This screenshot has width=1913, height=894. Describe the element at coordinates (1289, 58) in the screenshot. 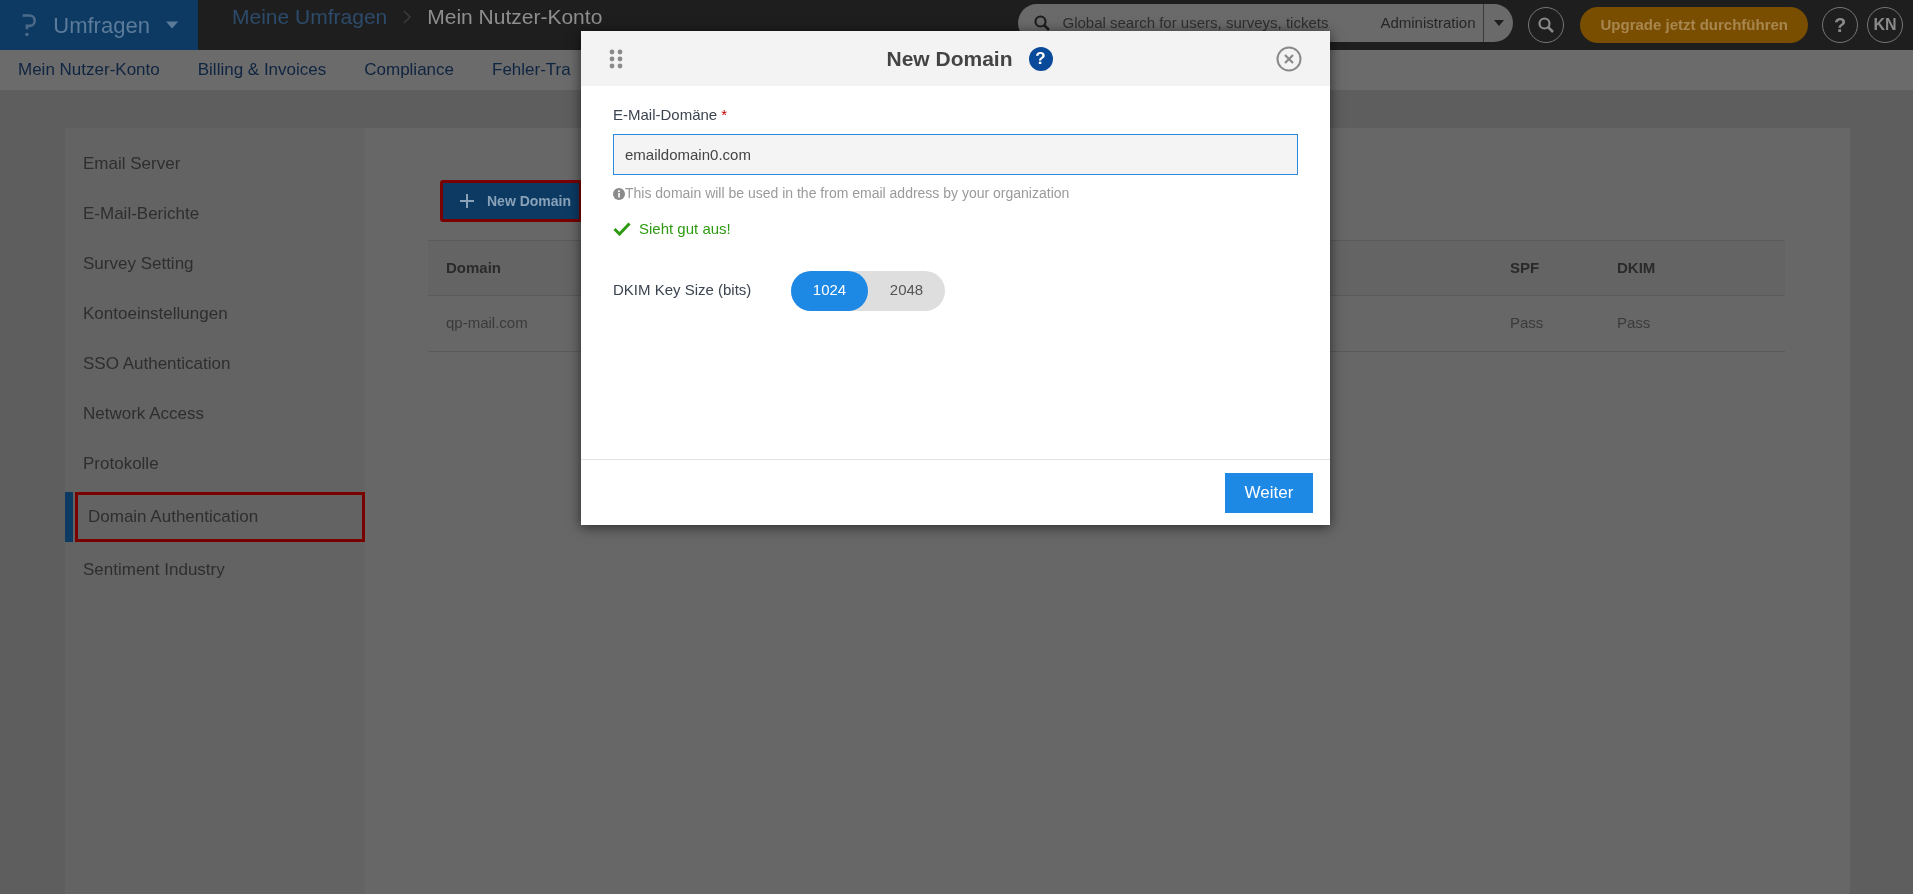

I see `close-icon` at that location.